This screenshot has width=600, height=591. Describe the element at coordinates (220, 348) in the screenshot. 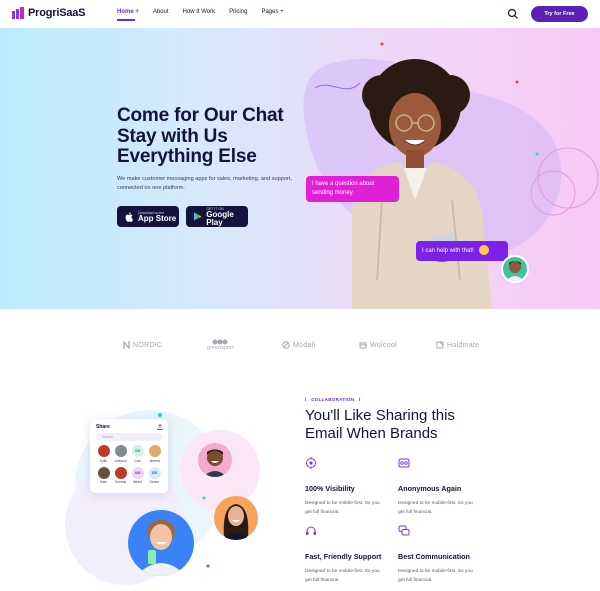

I see `brand-greensport-name: greensport` at that location.